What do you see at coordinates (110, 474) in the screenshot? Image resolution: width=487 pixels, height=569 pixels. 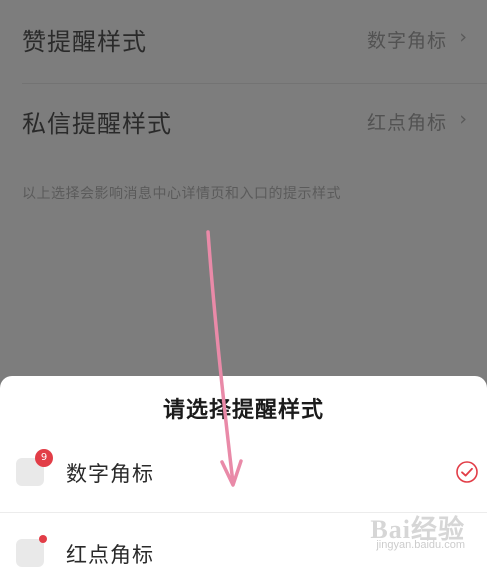 I see `option-number-badge-label: 数字角标` at bounding box center [110, 474].